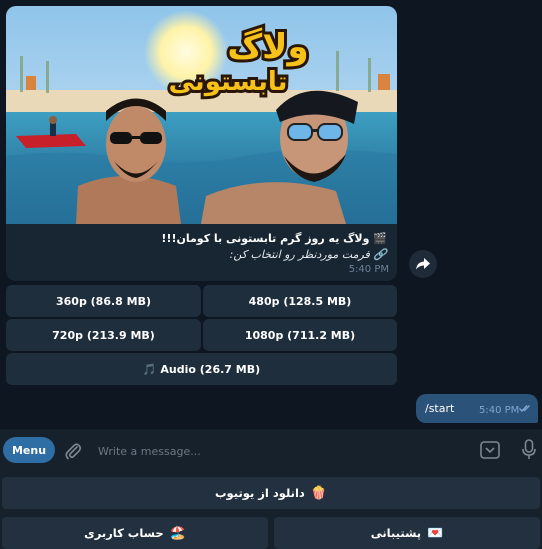 The image size is (542, 549). What do you see at coordinates (435, 533) in the screenshot?
I see `love-letter-icon: 💌` at bounding box center [435, 533].